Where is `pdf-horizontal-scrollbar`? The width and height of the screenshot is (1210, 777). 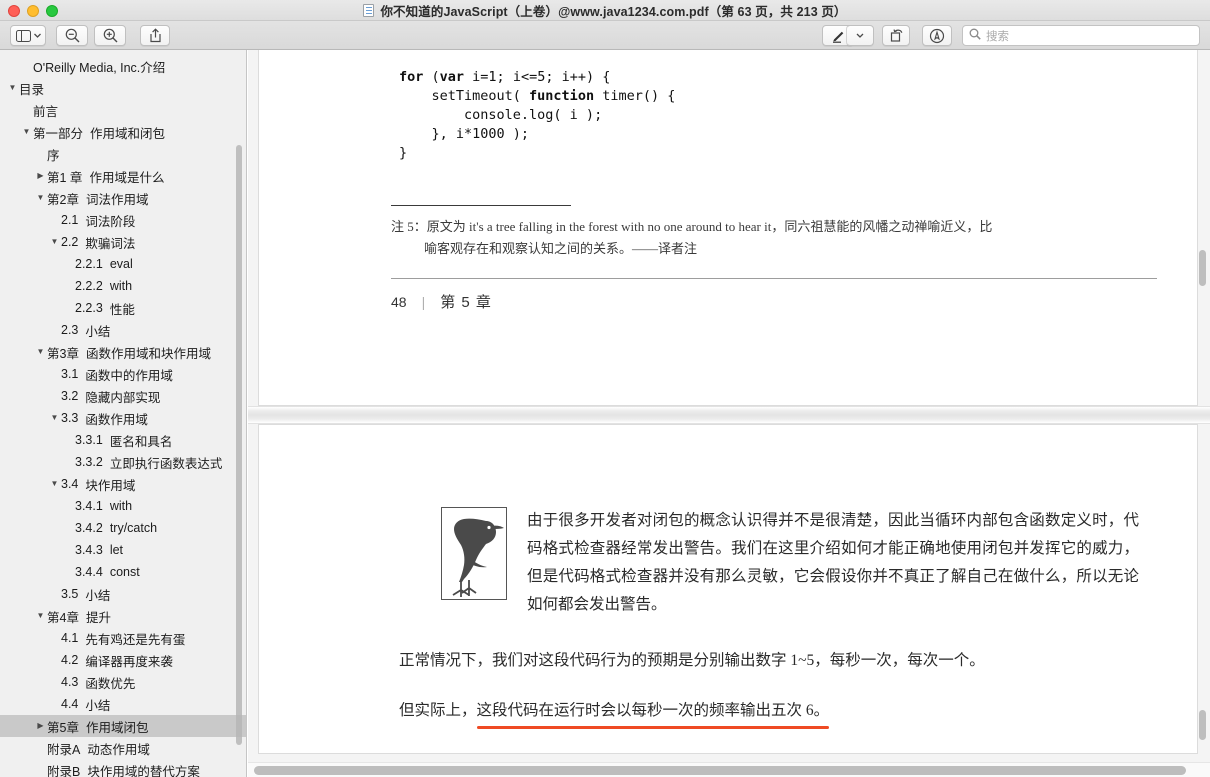
pdf-horizontal-scrollbar is located at coordinates (720, 770).